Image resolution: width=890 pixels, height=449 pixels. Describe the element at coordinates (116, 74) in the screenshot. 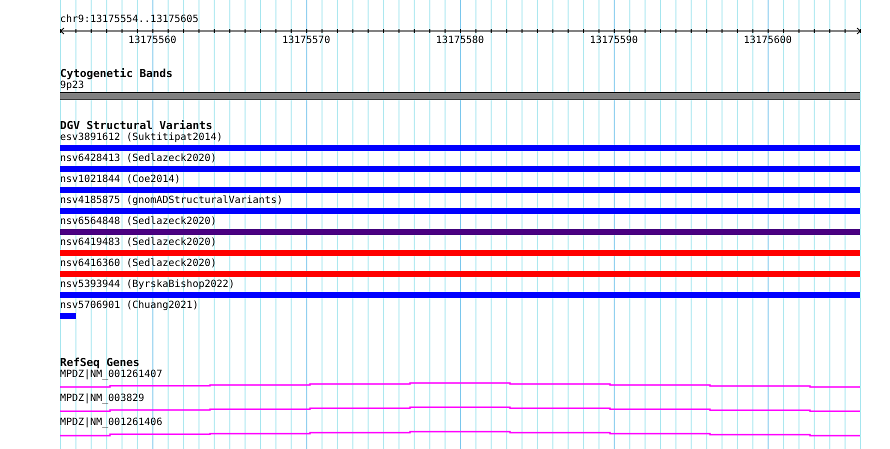

I see `track-title: Cytogenetic Bands` at that location.